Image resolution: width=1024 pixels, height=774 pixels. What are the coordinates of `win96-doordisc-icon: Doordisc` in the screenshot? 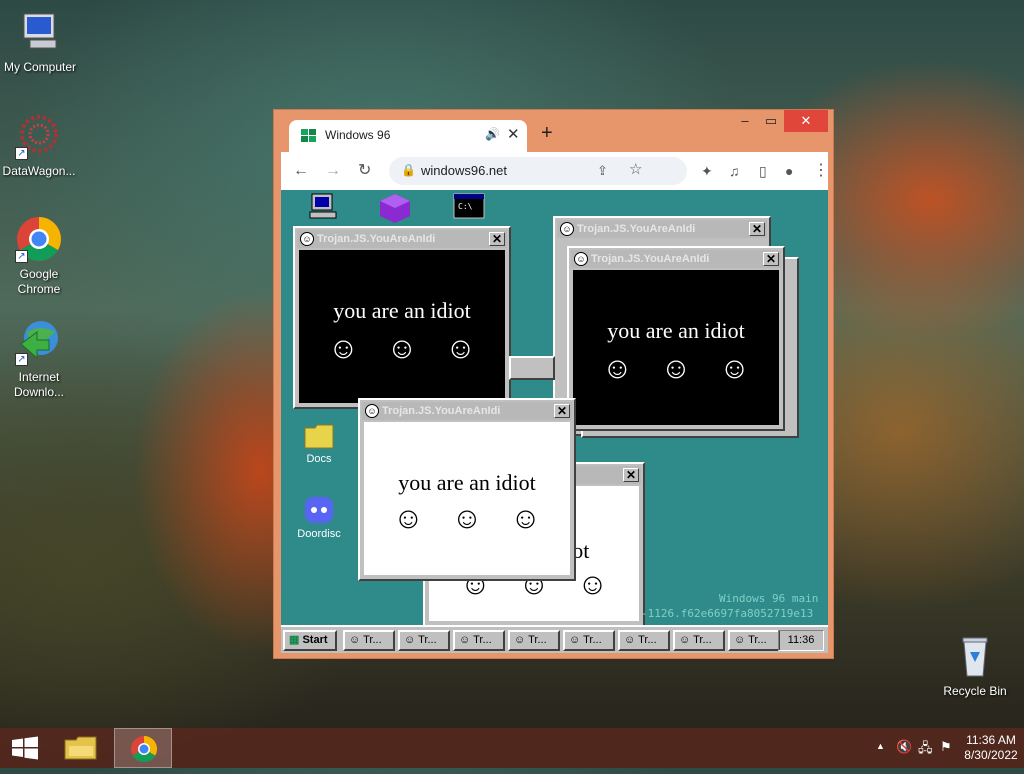 It's located at (319, 517).